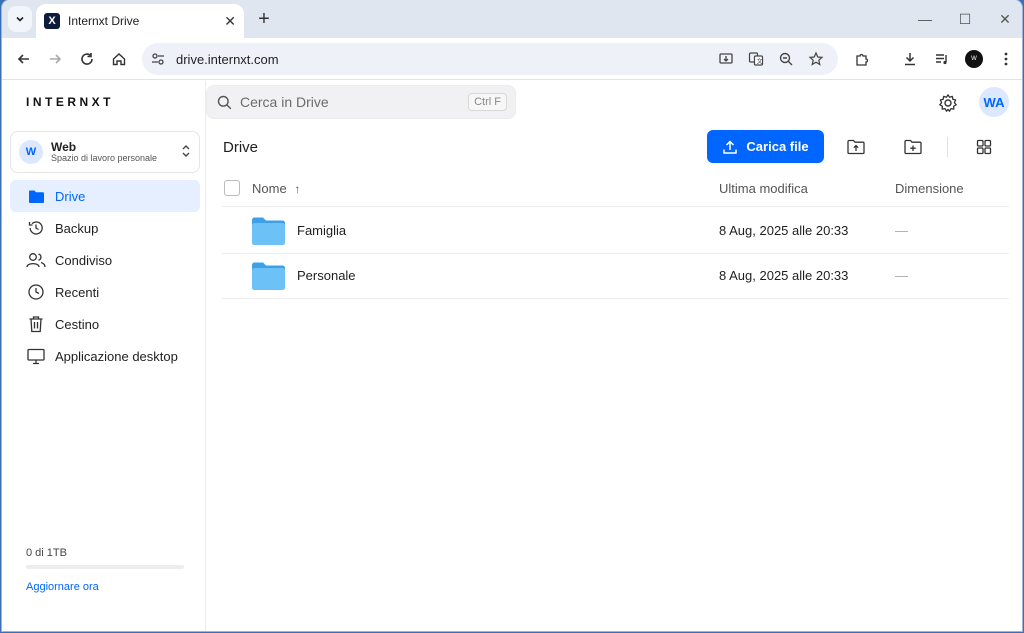 The height and width of the screenshot is (633, 1024). I want to click on sidebar-item-shared: Condiviso, so click(105, 260).